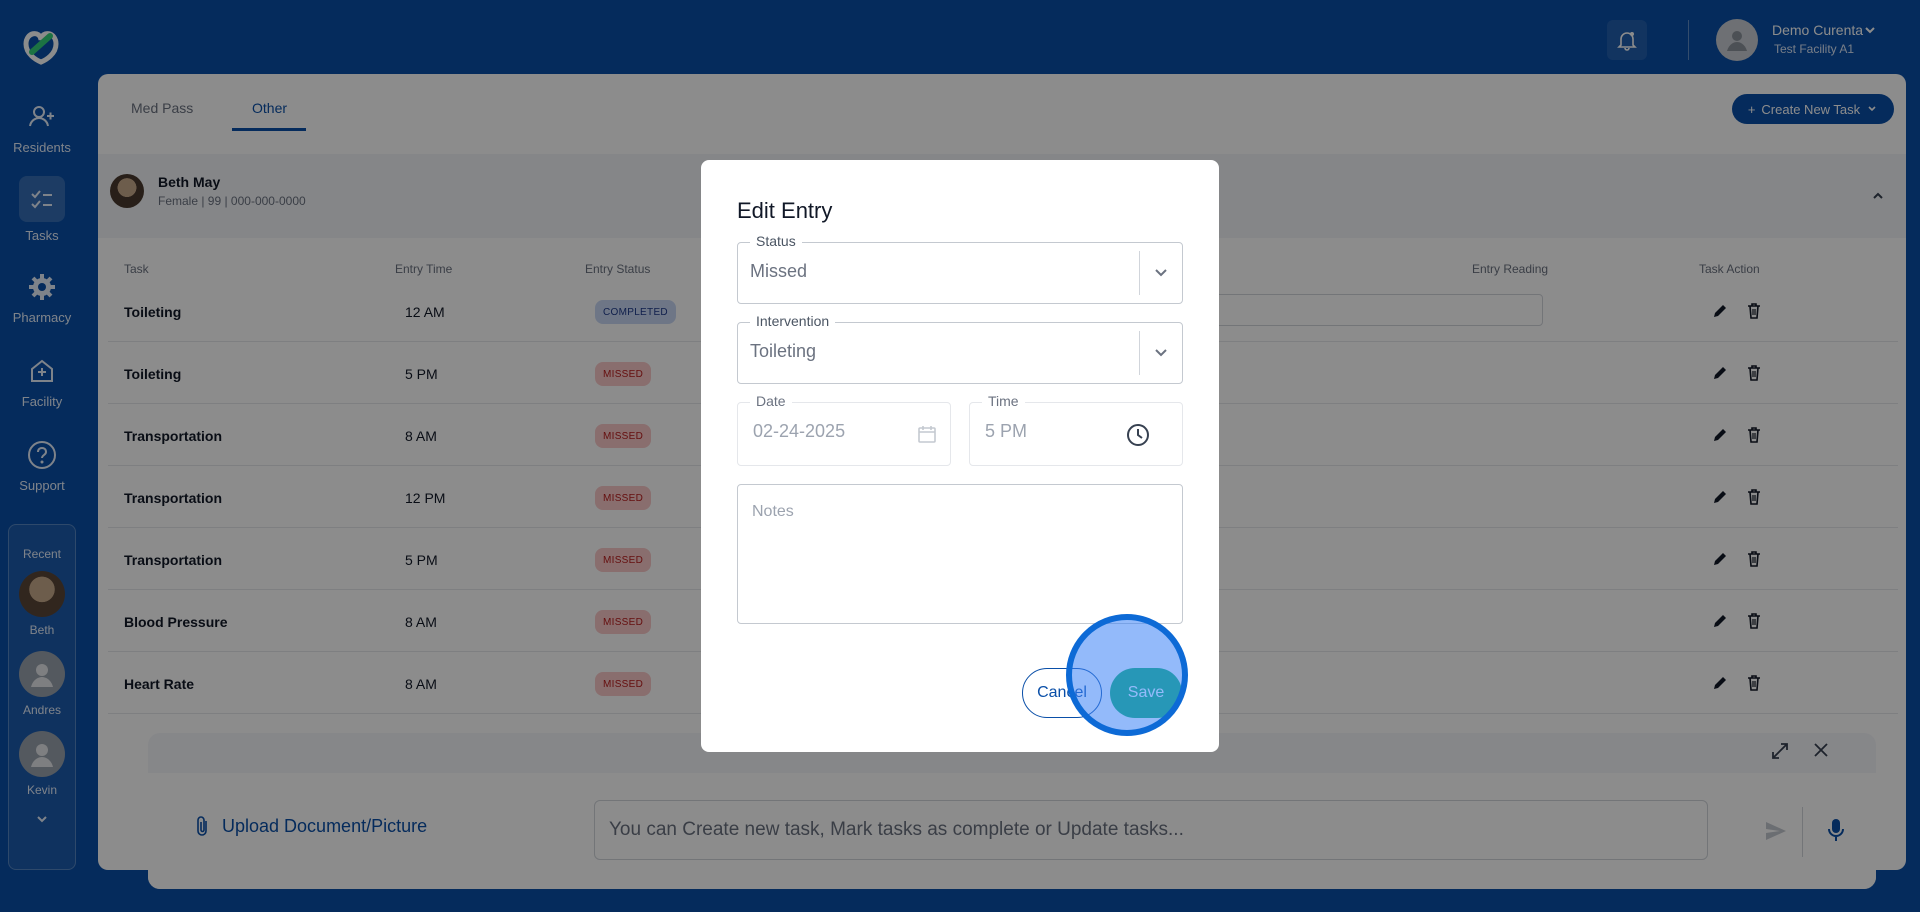 The width and height of the screenshot is (1920, 912). What do you see at coordinates (779, 271) in the screenshot?
I see `status-value: Missed` at bounding box center [779, 271].